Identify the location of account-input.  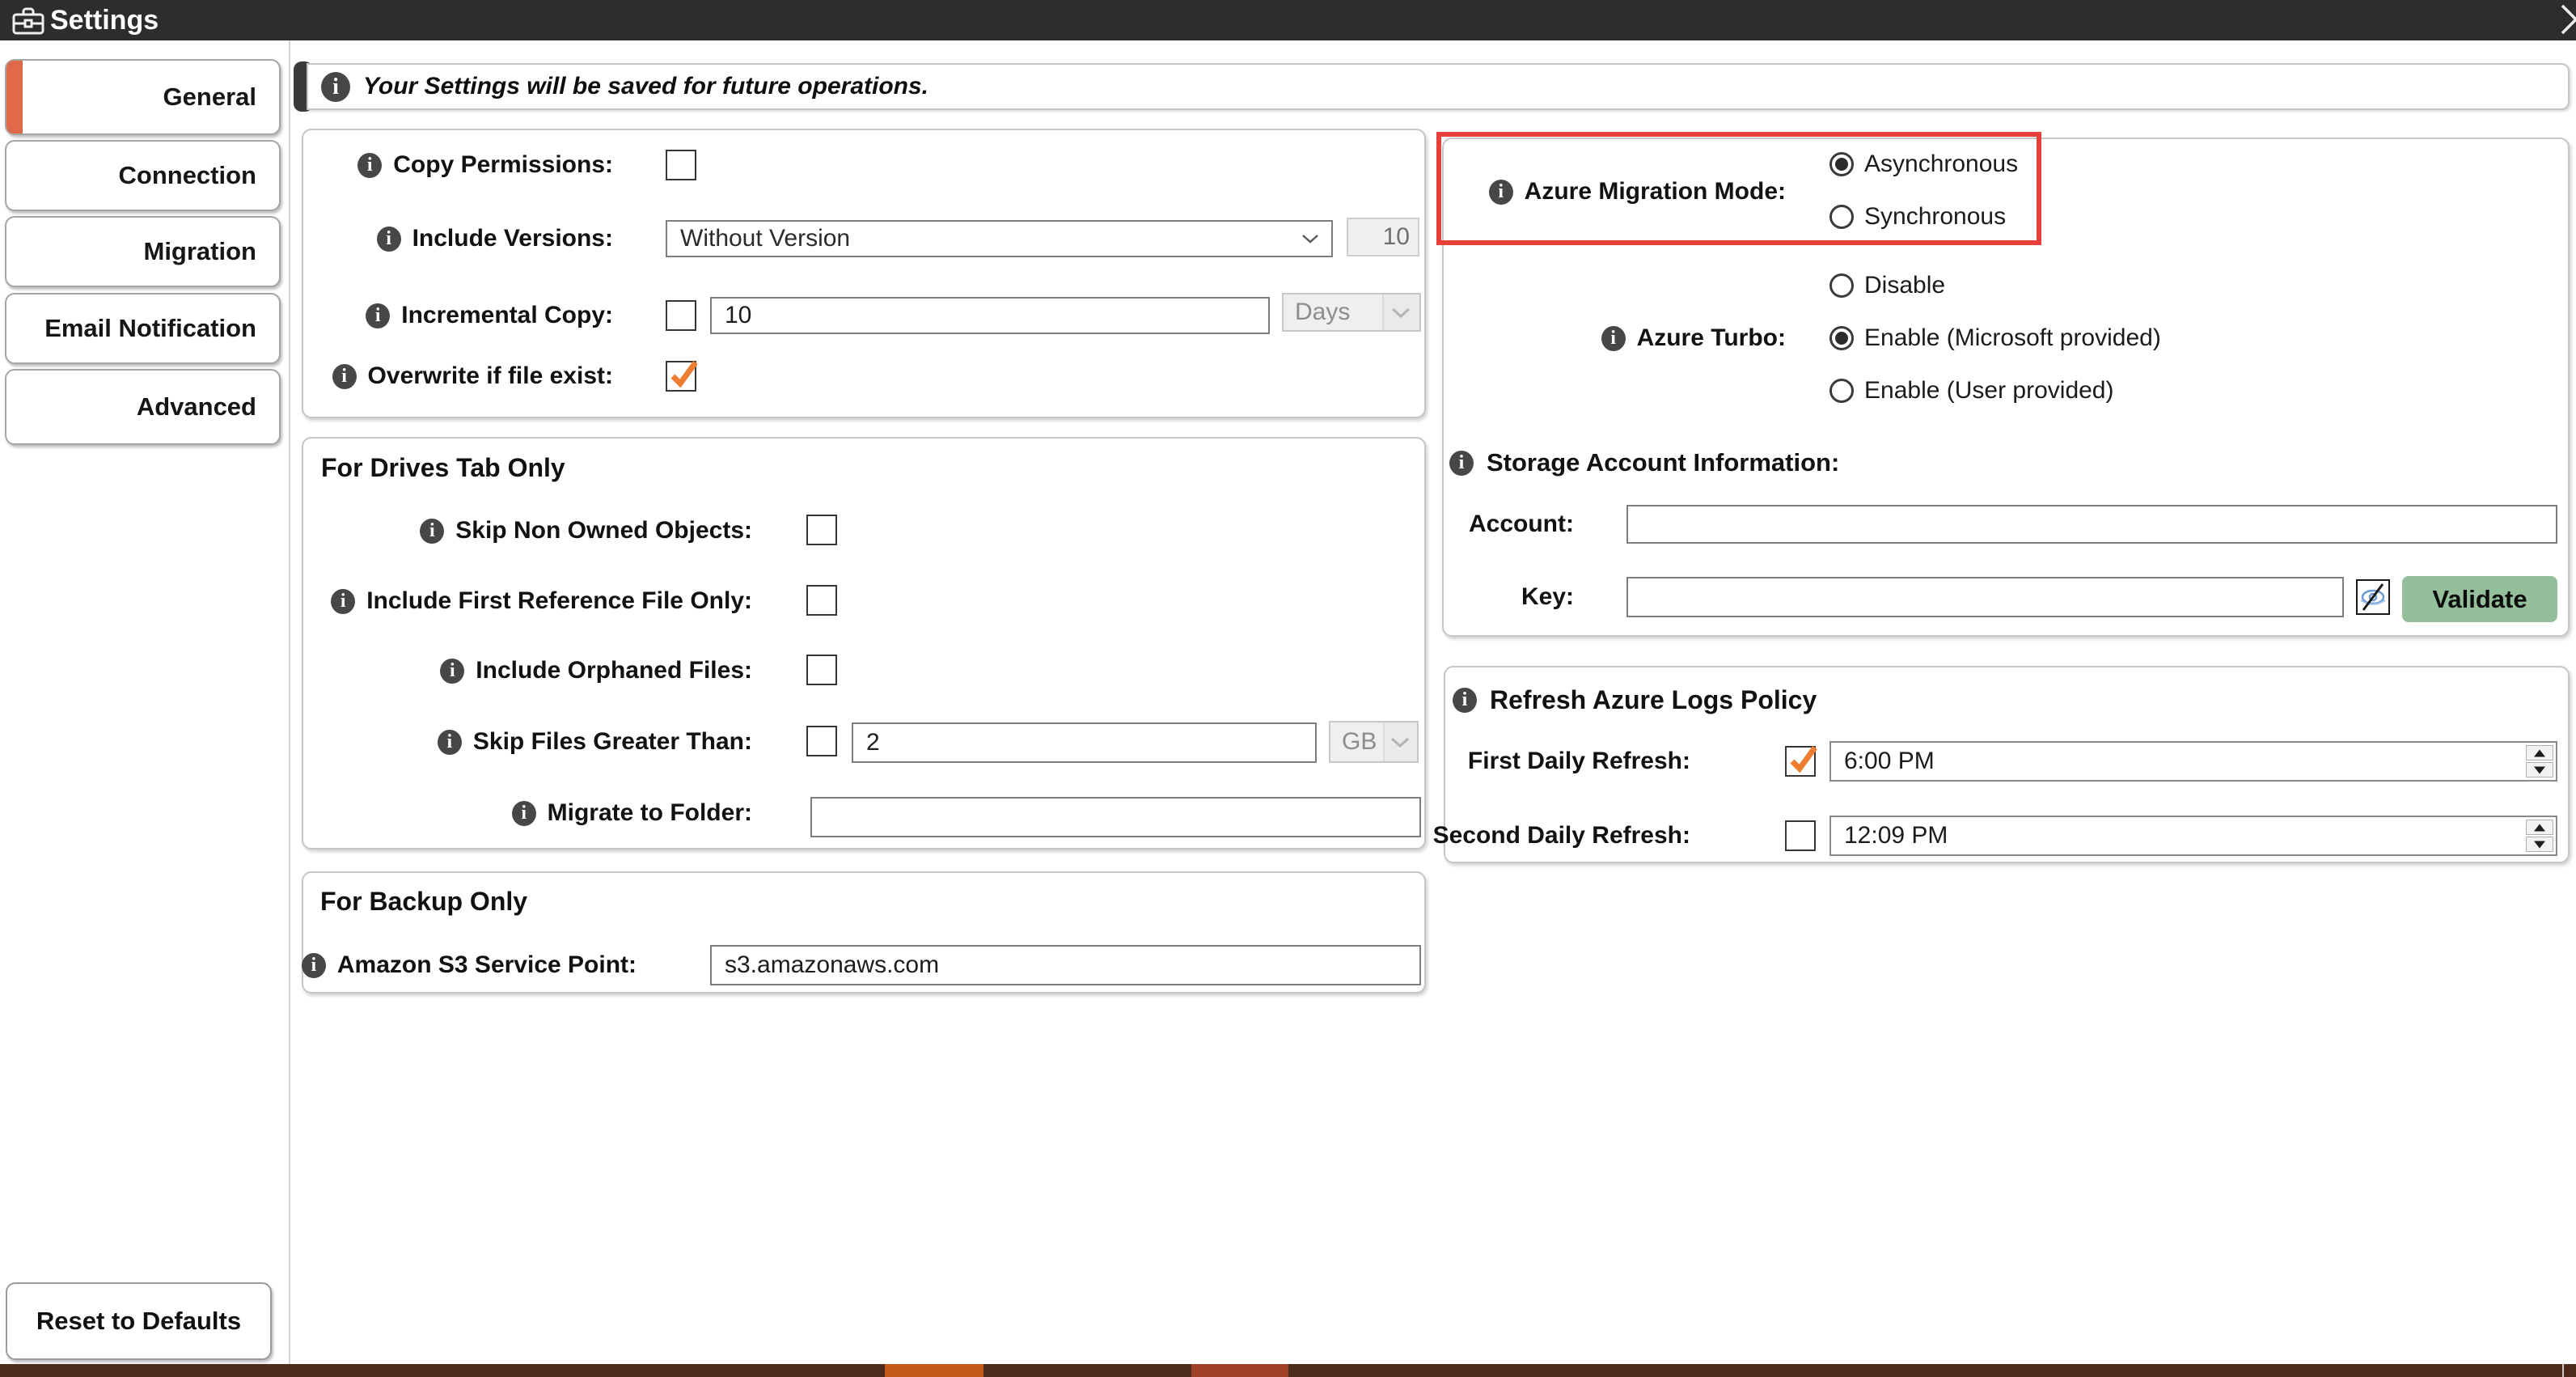
(2092, 524).